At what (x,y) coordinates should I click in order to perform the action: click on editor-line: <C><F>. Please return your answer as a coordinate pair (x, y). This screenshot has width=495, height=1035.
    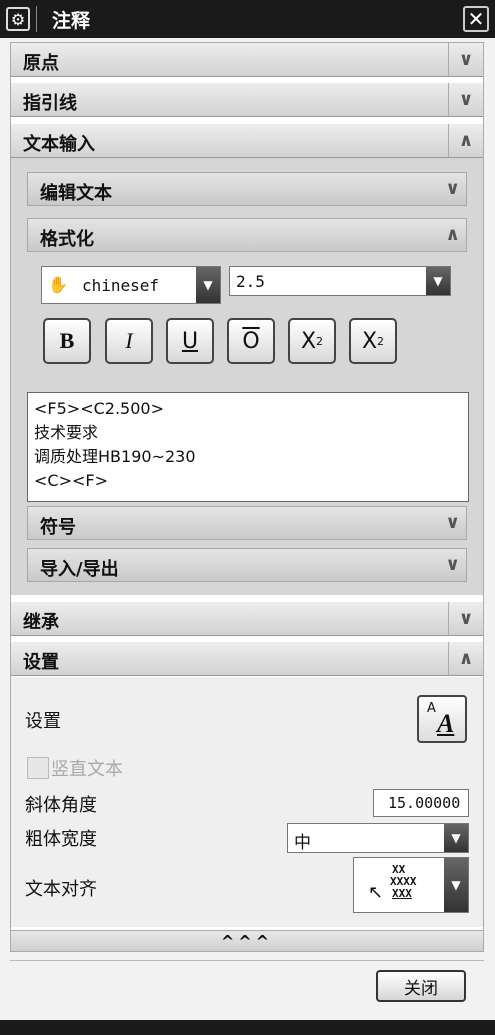
    Looking at the image, I should click on (71, 480).